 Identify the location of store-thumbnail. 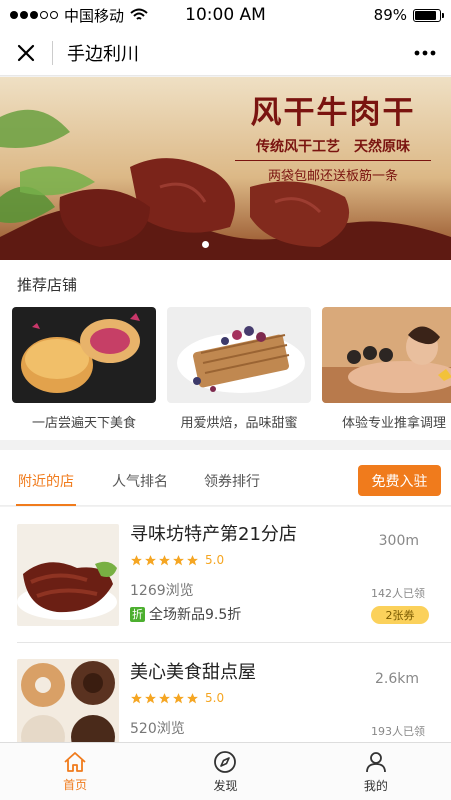
(68, 575).